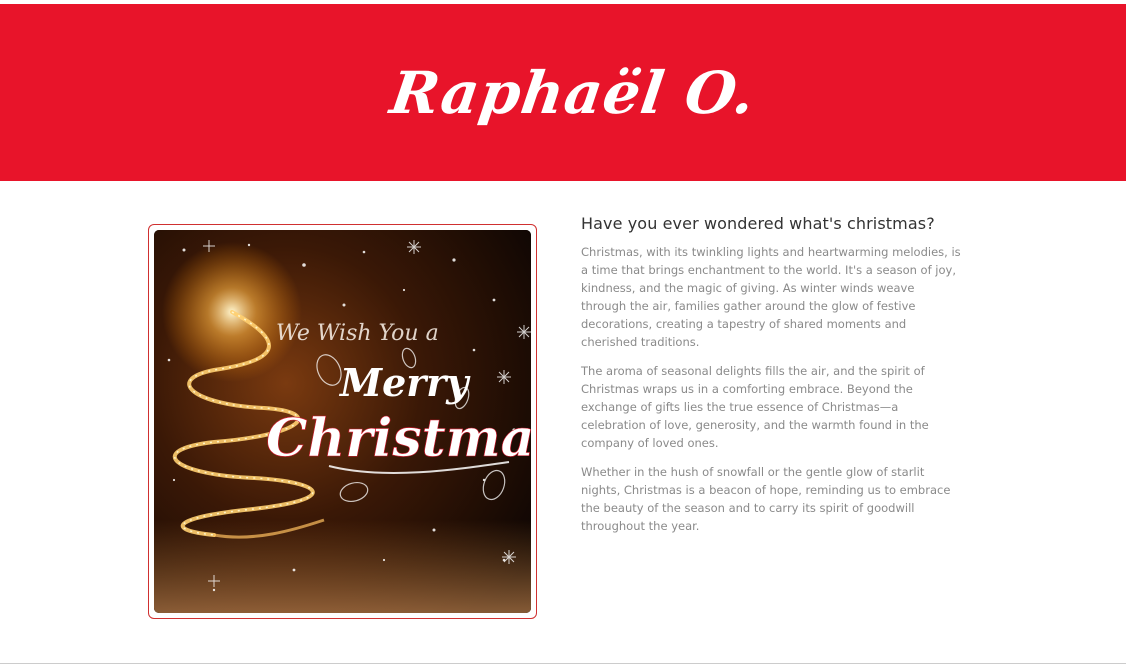 The width and height of the screenshot is (1126, 665). Describe the element at coordinates (758, 223) in the screenshot. I see `article-heading: Have you ever wondered what's christmas?` at that location.